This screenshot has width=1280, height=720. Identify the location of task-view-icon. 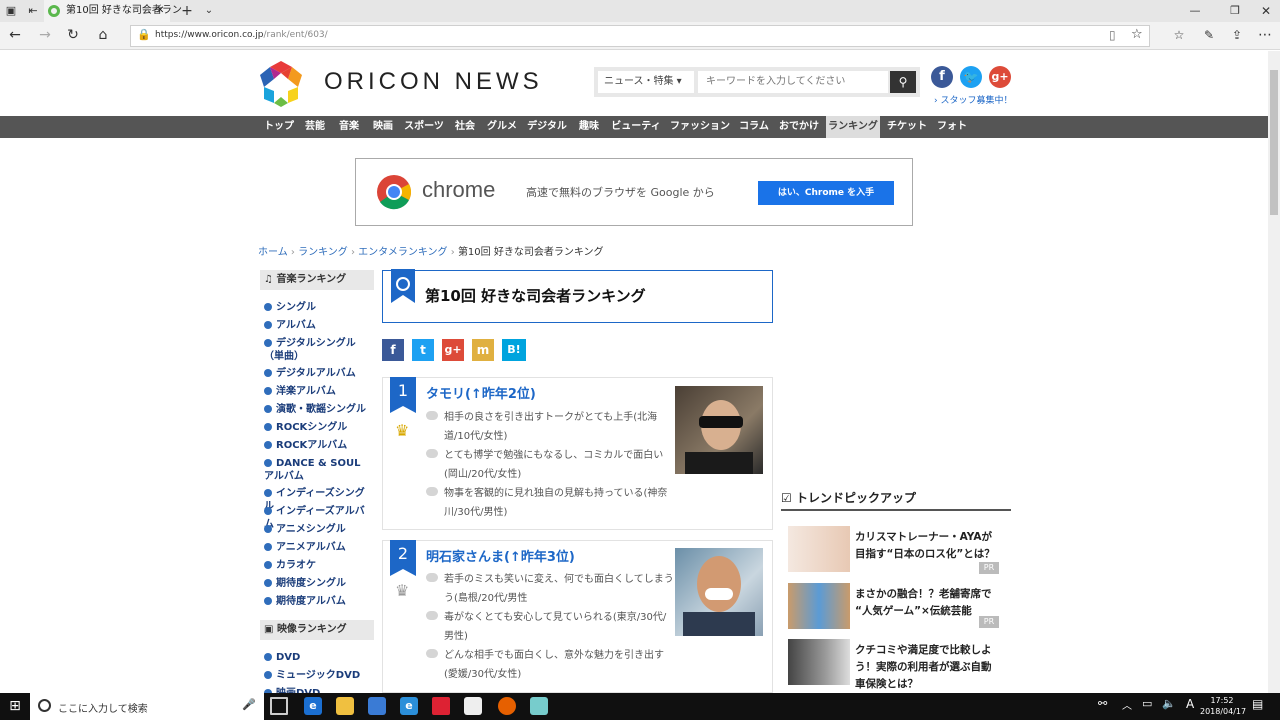
(279, 706).